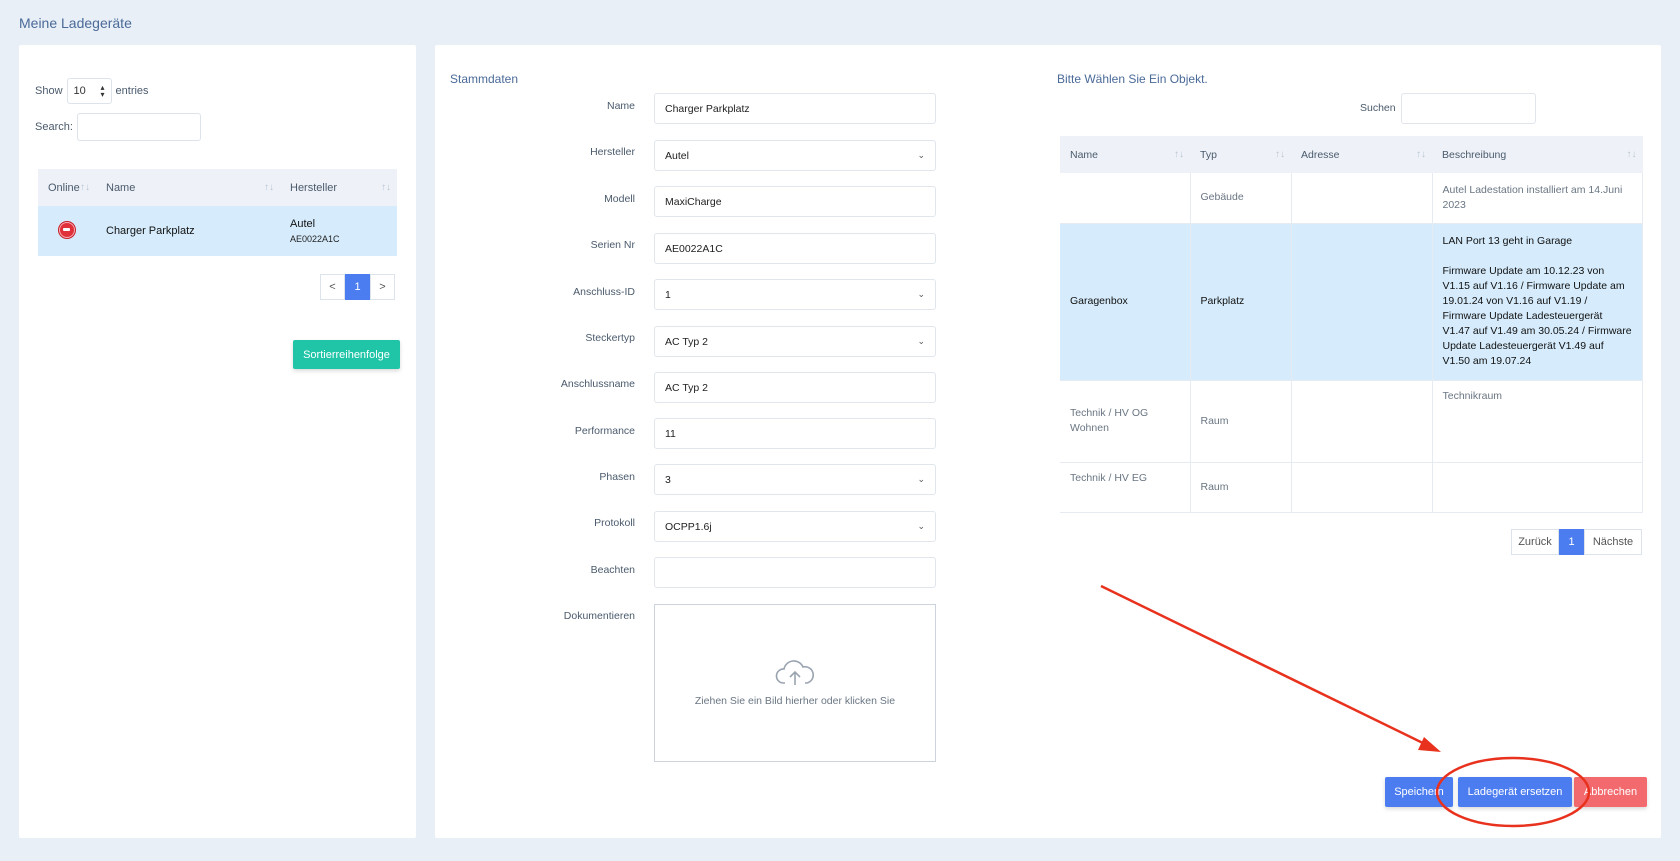 The height and width of the screenshot is (861, 1680). What do you see at coordinates (1507, 241) in the screenshot?
I see `object-beschreibung-line1: LAN Port 13 geht in Garage` at bounding box center [1507, 241].